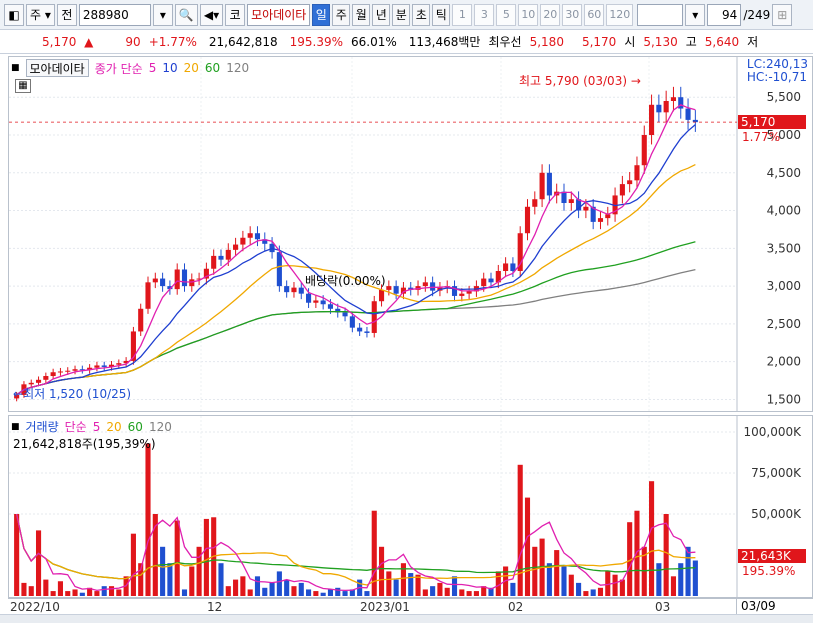 This screenshot has width=813, height=623. Describe the element at coordinates (321, 14) in the screenshot. I see `period-day: 일` at that location.